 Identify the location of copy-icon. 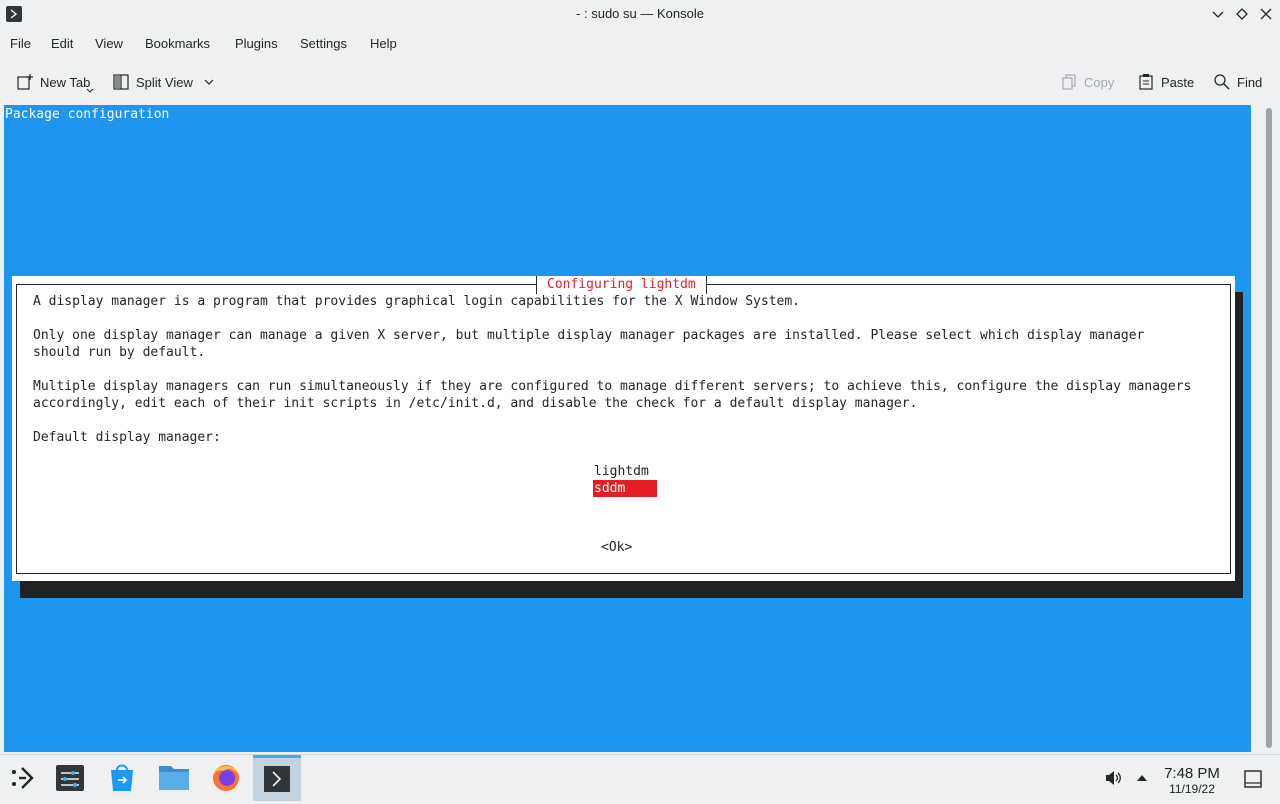
(1069, 82).